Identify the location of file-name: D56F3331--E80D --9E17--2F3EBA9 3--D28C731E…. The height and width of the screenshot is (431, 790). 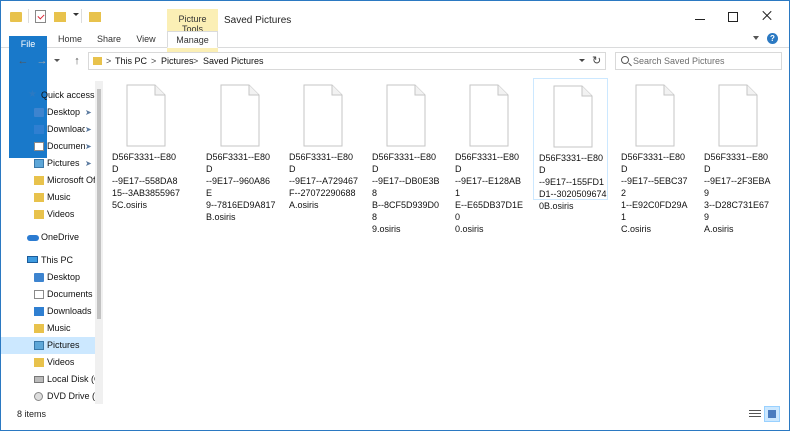
(737, 193).